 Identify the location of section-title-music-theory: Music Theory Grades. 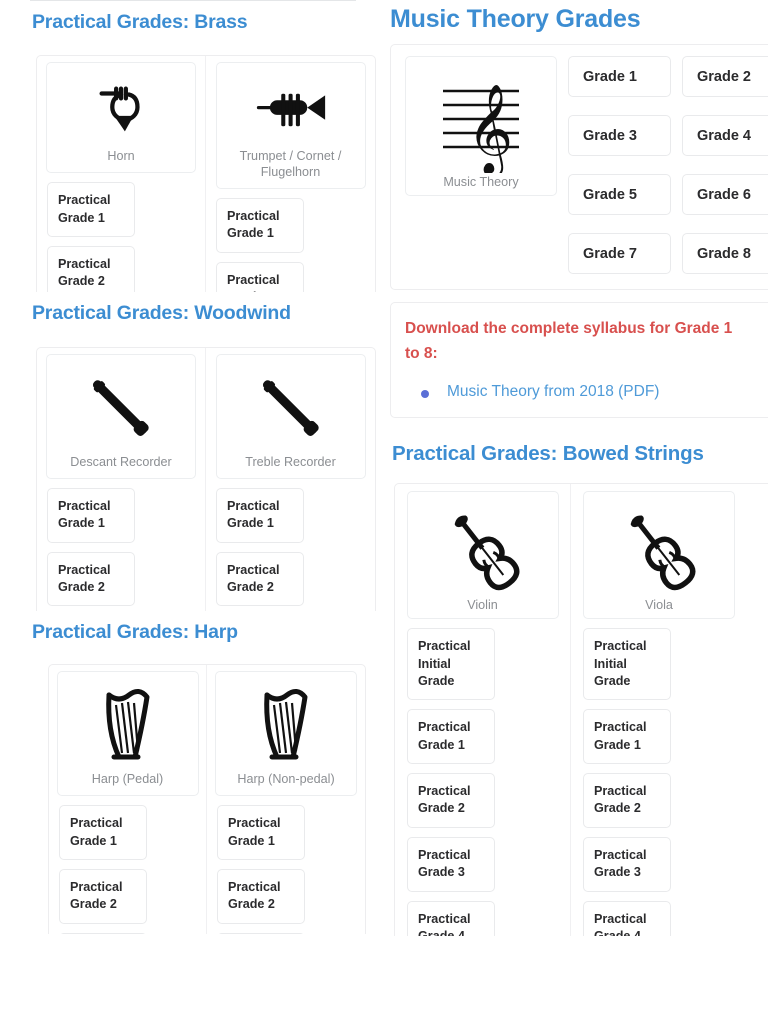
(515, 19).